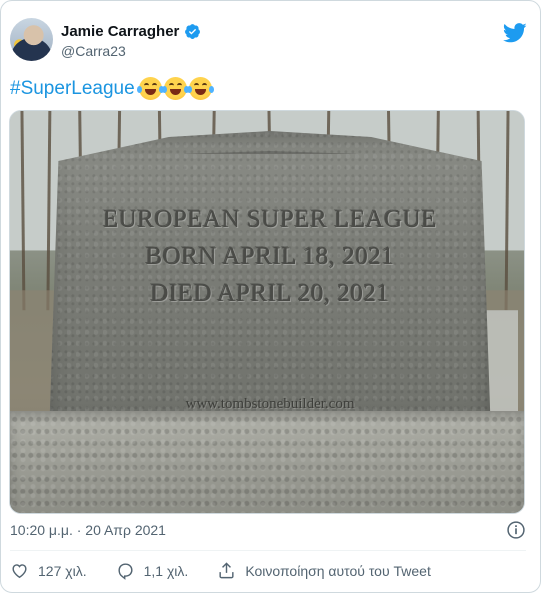  What do you see at coordinates (515, 33) in the screenshot?
I see `twitter-bird-icon` at bounding box center [515, 33].